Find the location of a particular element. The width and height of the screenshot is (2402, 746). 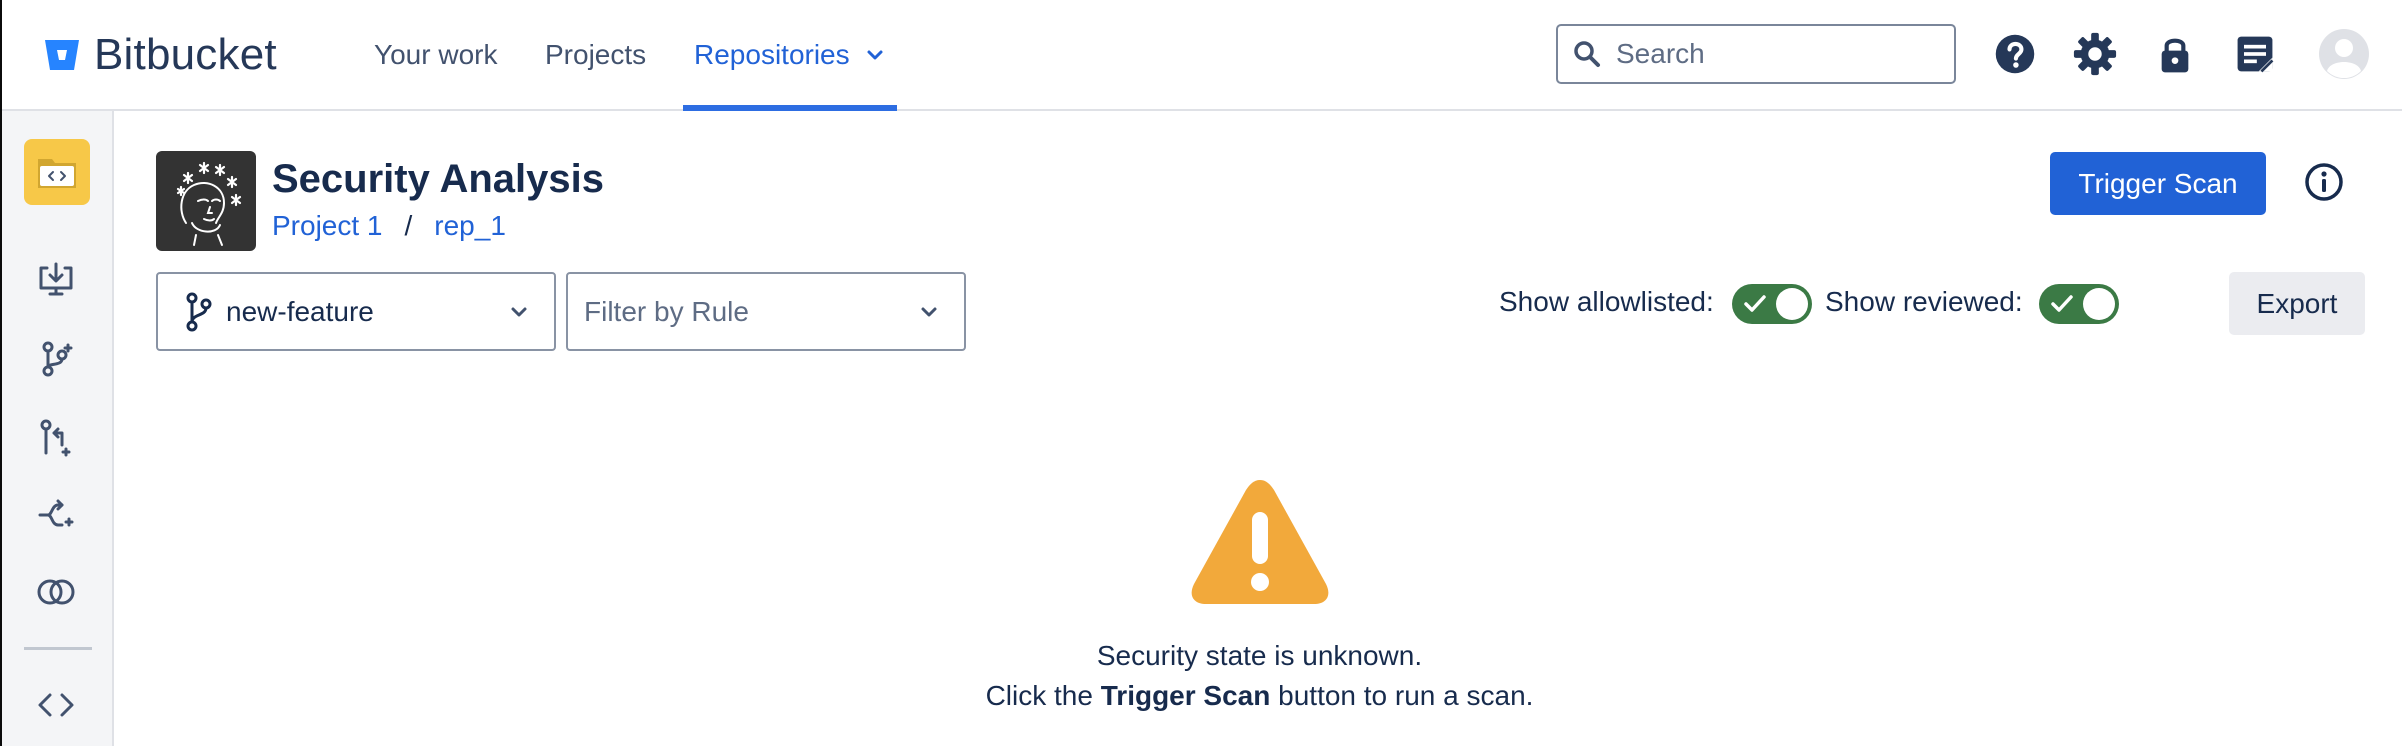

search-box is located at coordinates (1756, 54).